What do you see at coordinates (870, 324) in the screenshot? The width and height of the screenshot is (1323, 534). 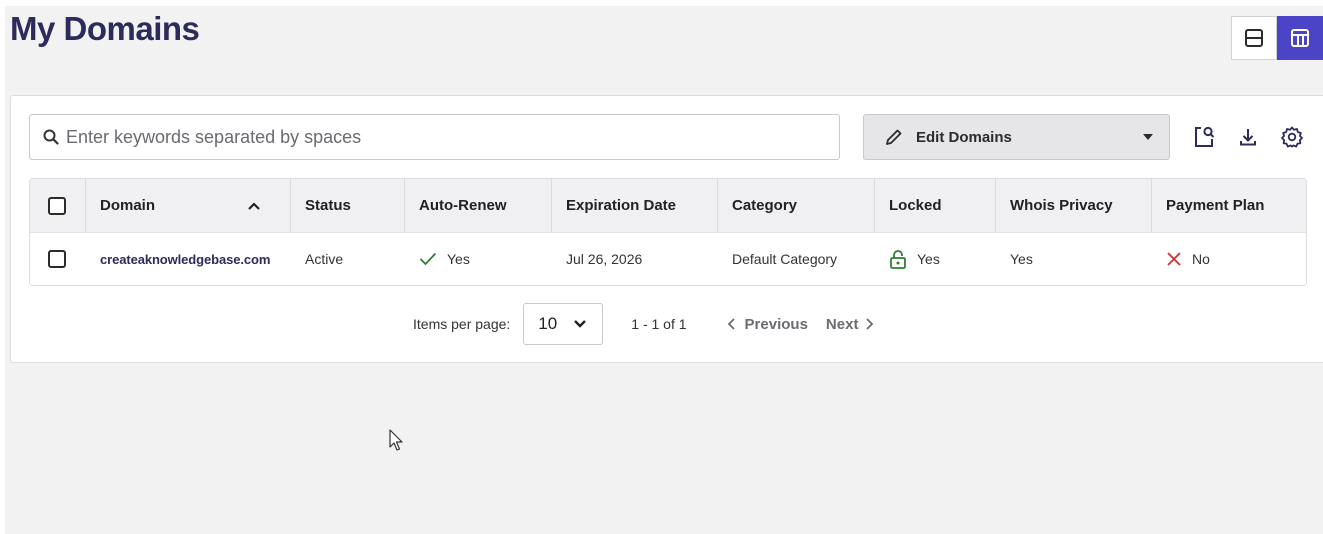 I see `chevron-right-icon` at bounding box center [870, 324].